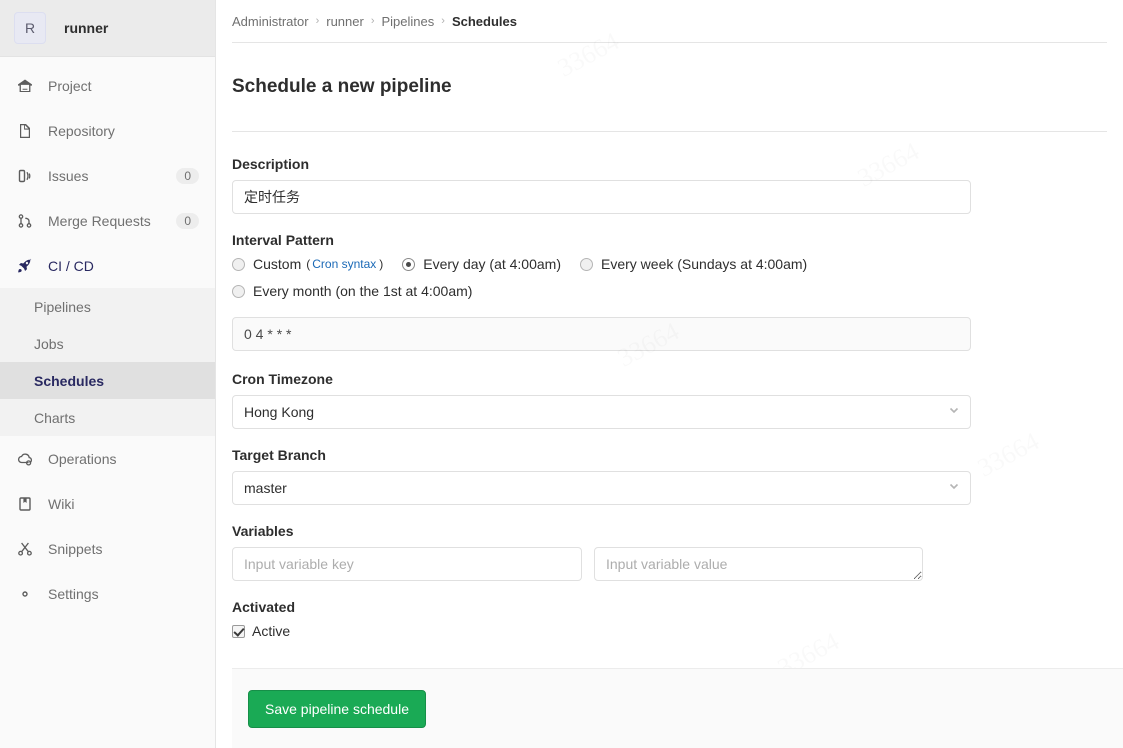  Describe the element at coordinates (270, 21) in the screenshot. I see `breadcrumb-item-administrator: Administrator` at that location.